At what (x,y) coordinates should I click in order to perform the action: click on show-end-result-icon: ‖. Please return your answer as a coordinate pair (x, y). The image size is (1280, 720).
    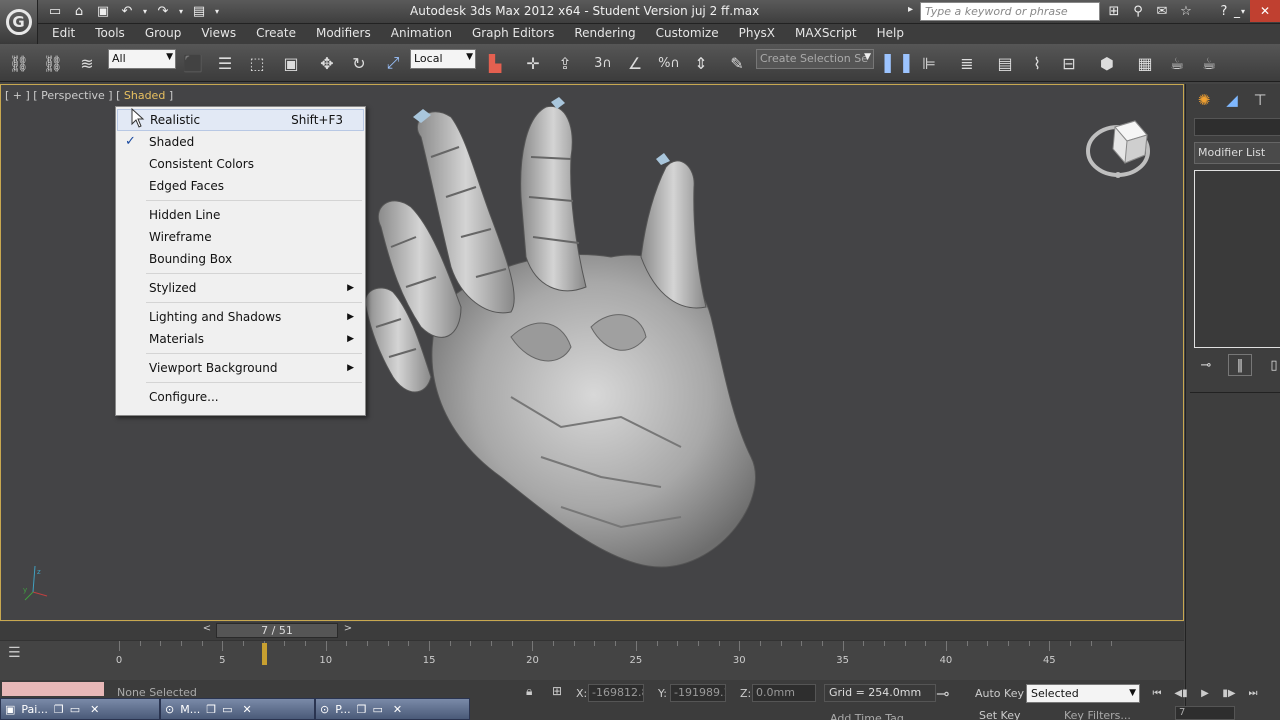
    Looking at the image, I should click on (1240, 365).